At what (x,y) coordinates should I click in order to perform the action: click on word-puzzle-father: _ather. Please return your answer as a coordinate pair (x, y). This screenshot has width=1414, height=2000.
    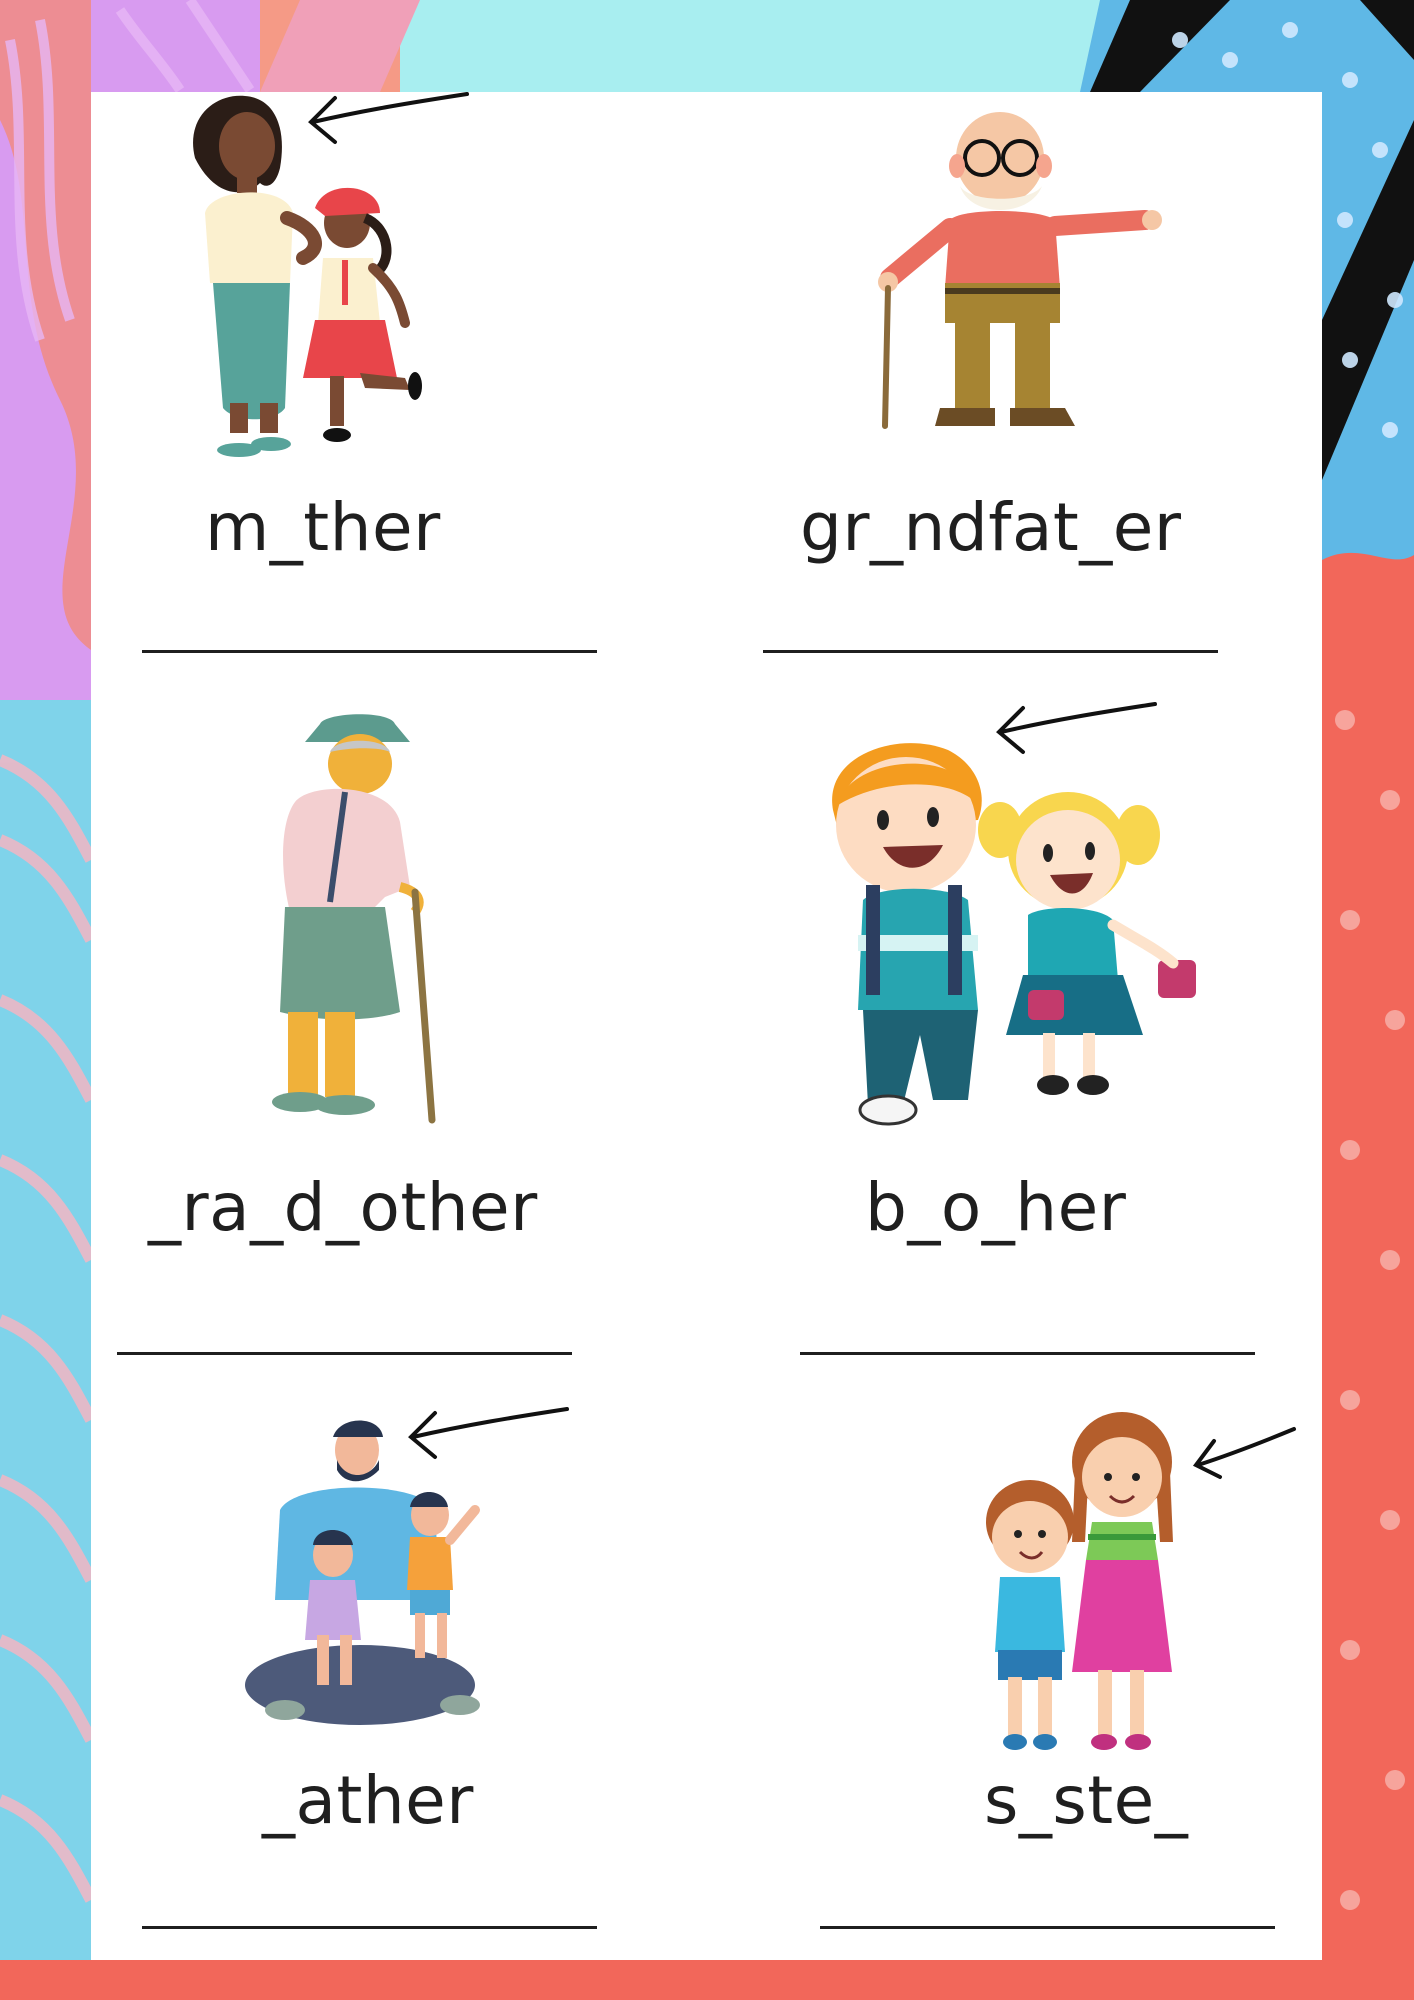
    Looking at the image, I should click on (368, 1800).